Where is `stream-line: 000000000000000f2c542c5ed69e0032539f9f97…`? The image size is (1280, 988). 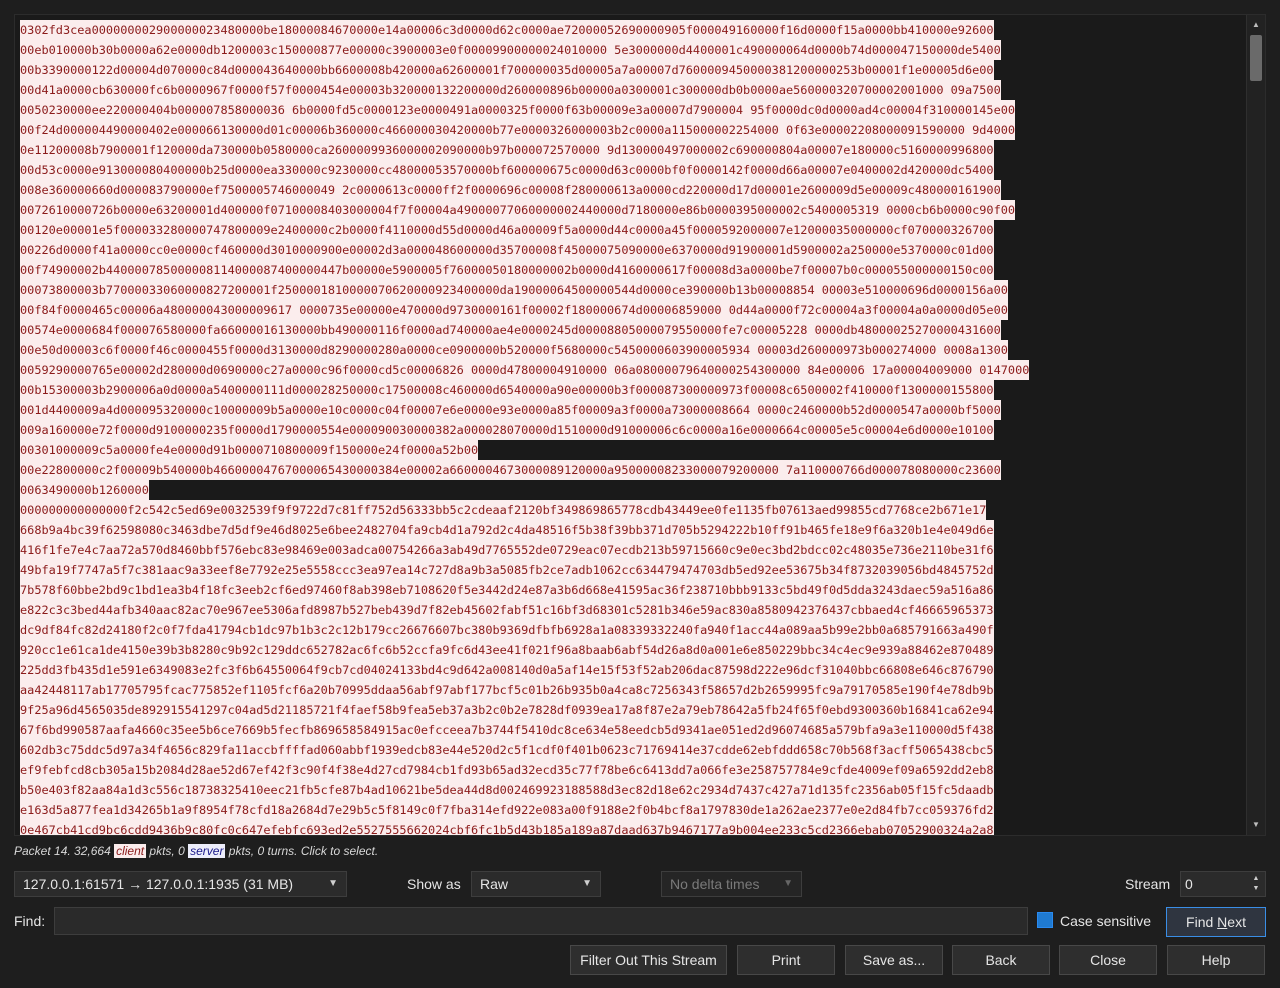 stream-line: 000000000000000f2c542c5ed69e0032539f9f97… is located at coordinates (503, 510).